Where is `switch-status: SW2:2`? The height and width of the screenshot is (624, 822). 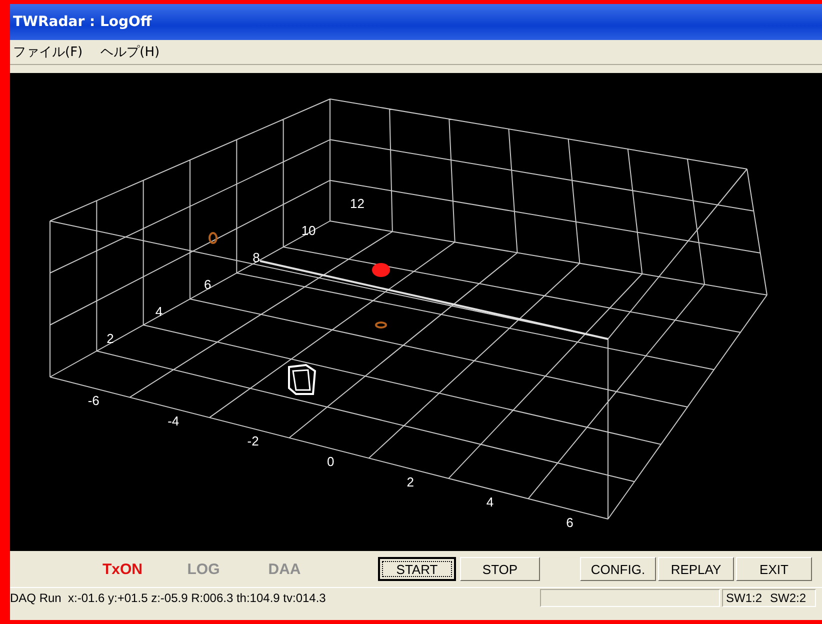
switch-status: SW2:2 is located at coordinates (788, 598).